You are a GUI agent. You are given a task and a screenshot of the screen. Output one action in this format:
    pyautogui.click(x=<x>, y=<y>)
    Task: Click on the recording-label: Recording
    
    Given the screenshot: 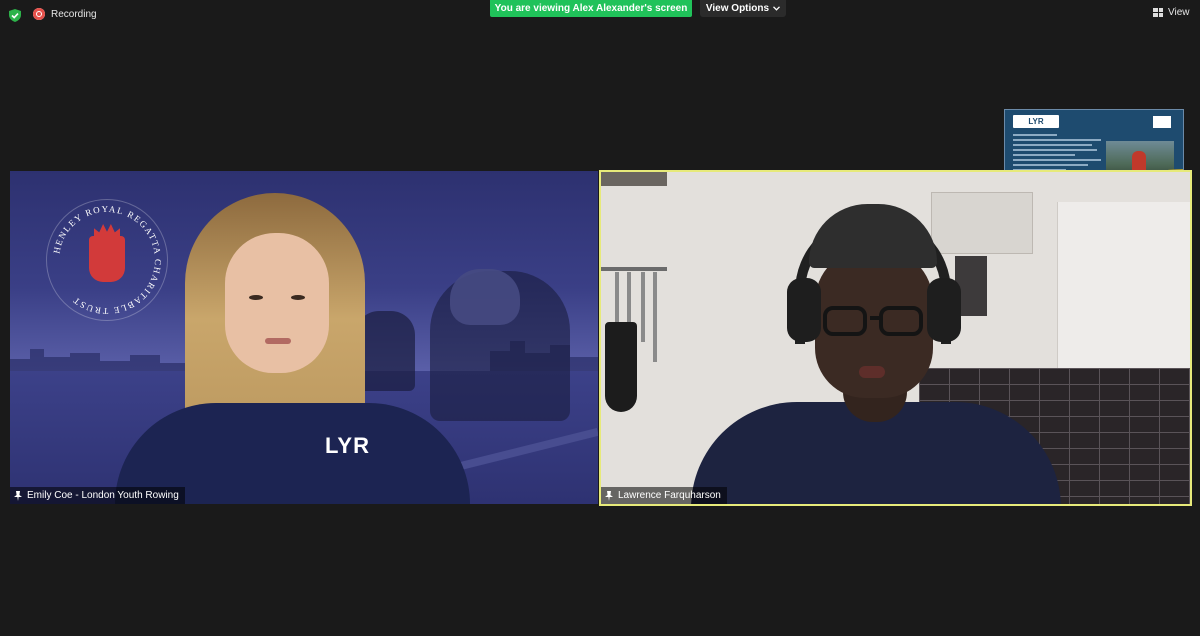 What is the action you would take?
    pyautogui.click(x=74, y=14)
    